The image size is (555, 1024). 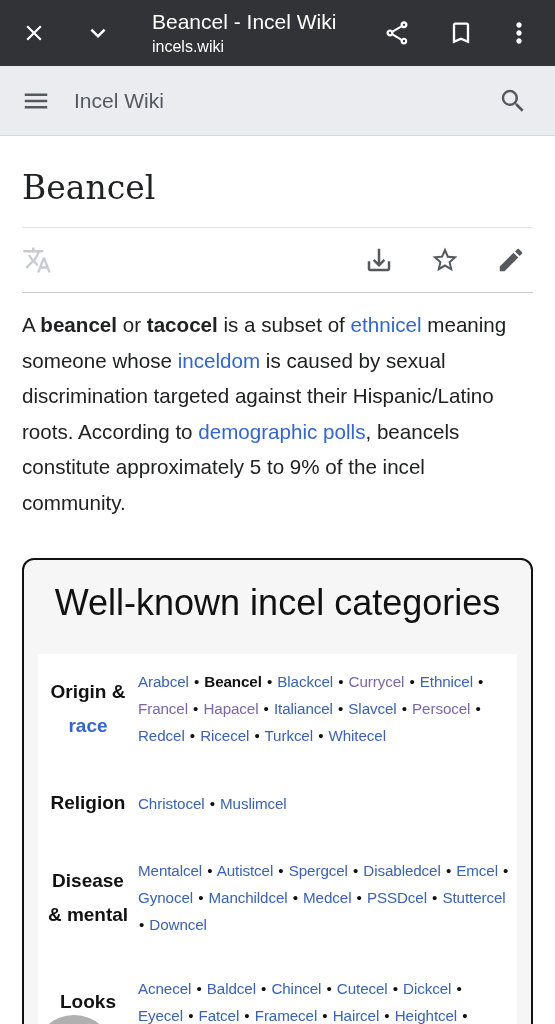 What do you see at coordinates (372, 708) in the screenshot?
I see `category-link: Slavcel` at bounding box center [372, 708].